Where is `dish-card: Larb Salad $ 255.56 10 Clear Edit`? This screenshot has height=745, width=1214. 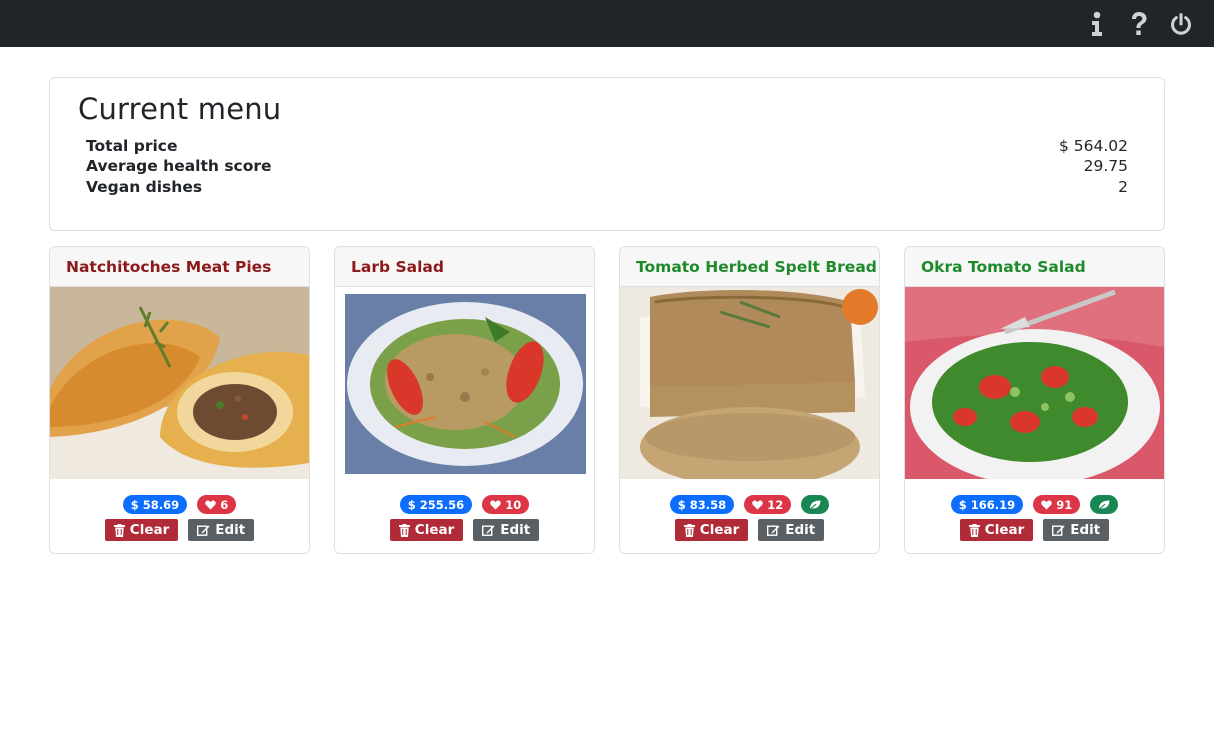 dish-card: Larb Salad $ 255.56 10 Clear Edit is located at coordinates (464, 400).